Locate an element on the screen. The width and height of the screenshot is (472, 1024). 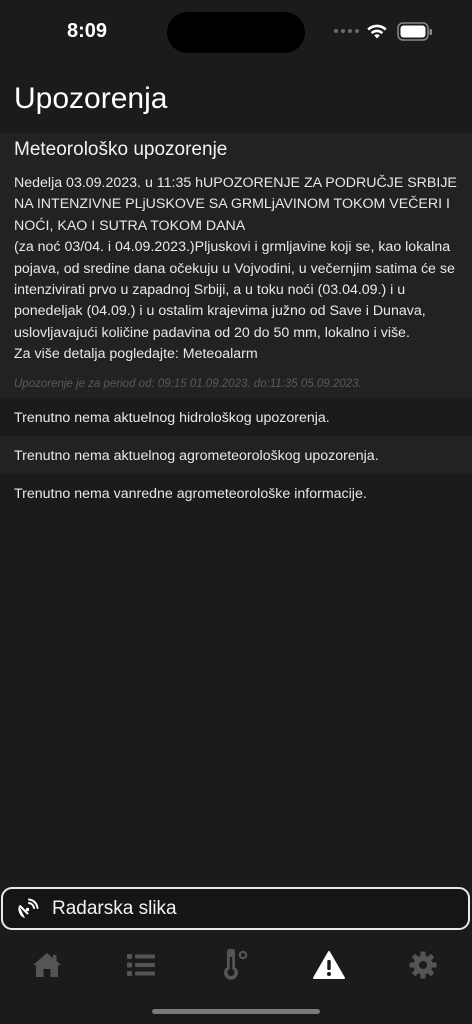
home-icon is located at coordinates (47, 965).